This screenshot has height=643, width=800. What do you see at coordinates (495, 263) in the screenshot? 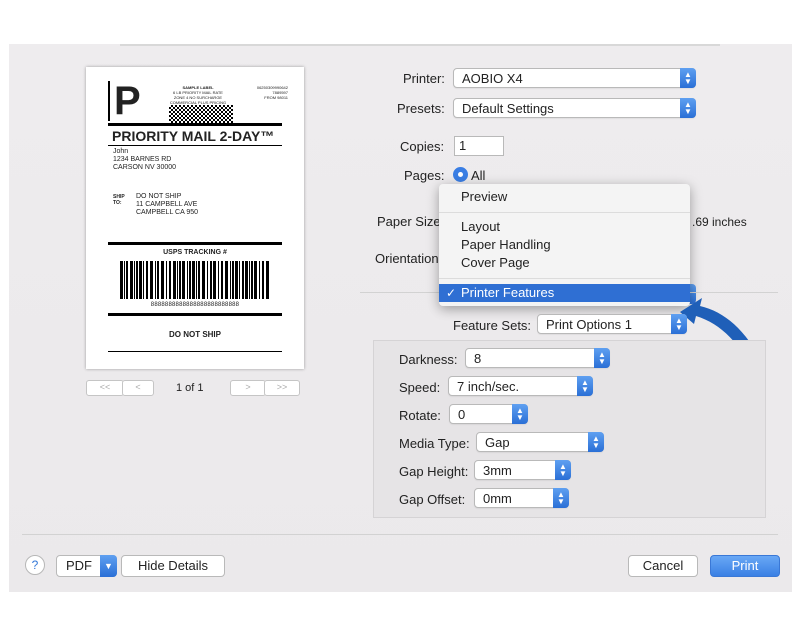
I see `menu-item-cover-page: Cover Page` at bounding box center [495, 263].